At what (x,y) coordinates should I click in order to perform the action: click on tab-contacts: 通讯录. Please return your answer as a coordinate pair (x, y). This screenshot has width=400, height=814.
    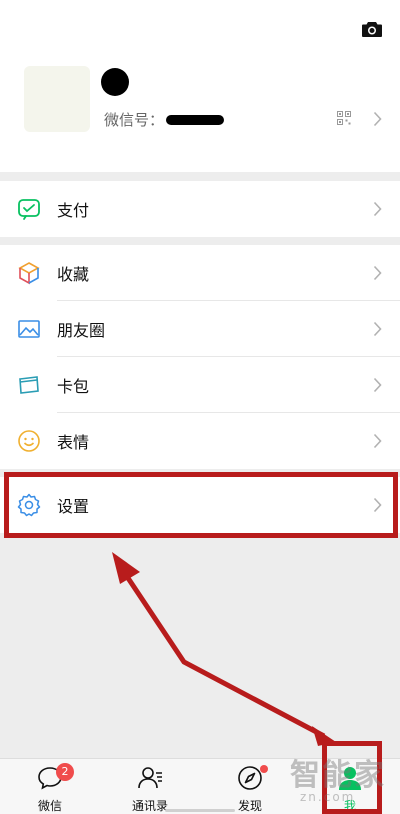
    Looking at the image, I should click on (150, 786).